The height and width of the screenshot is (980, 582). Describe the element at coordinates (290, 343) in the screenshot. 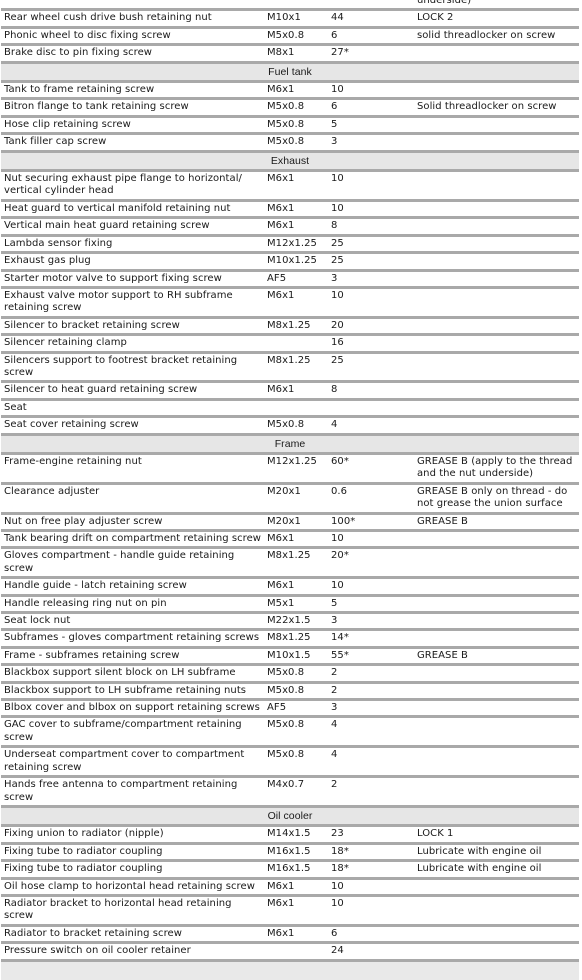

I see `table-row: Silencer retaining clamp 16` at that location.